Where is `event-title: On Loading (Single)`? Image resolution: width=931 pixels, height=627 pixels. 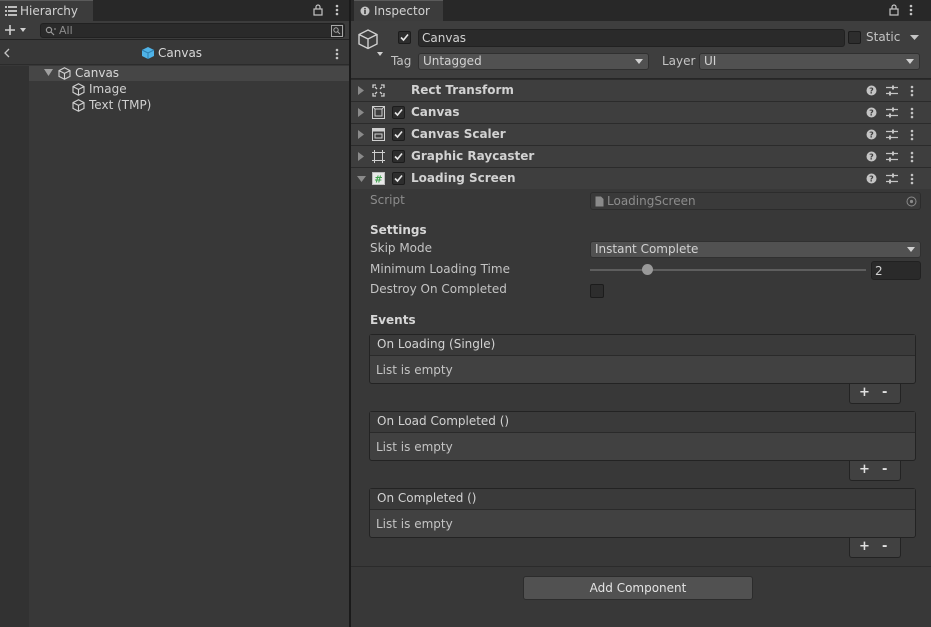
event-title: On Loading (Single) is located at coordinates (642, 345).